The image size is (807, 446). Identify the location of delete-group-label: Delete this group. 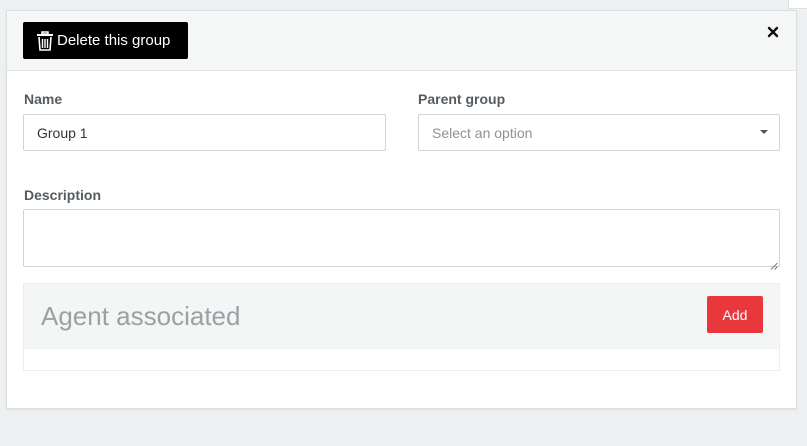
(114, 40).